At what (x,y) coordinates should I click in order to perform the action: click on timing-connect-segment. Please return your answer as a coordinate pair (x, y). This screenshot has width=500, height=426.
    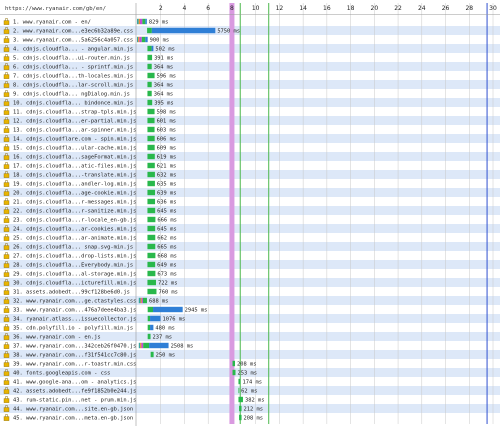
    Looking at the image, I should click on (139, 39).